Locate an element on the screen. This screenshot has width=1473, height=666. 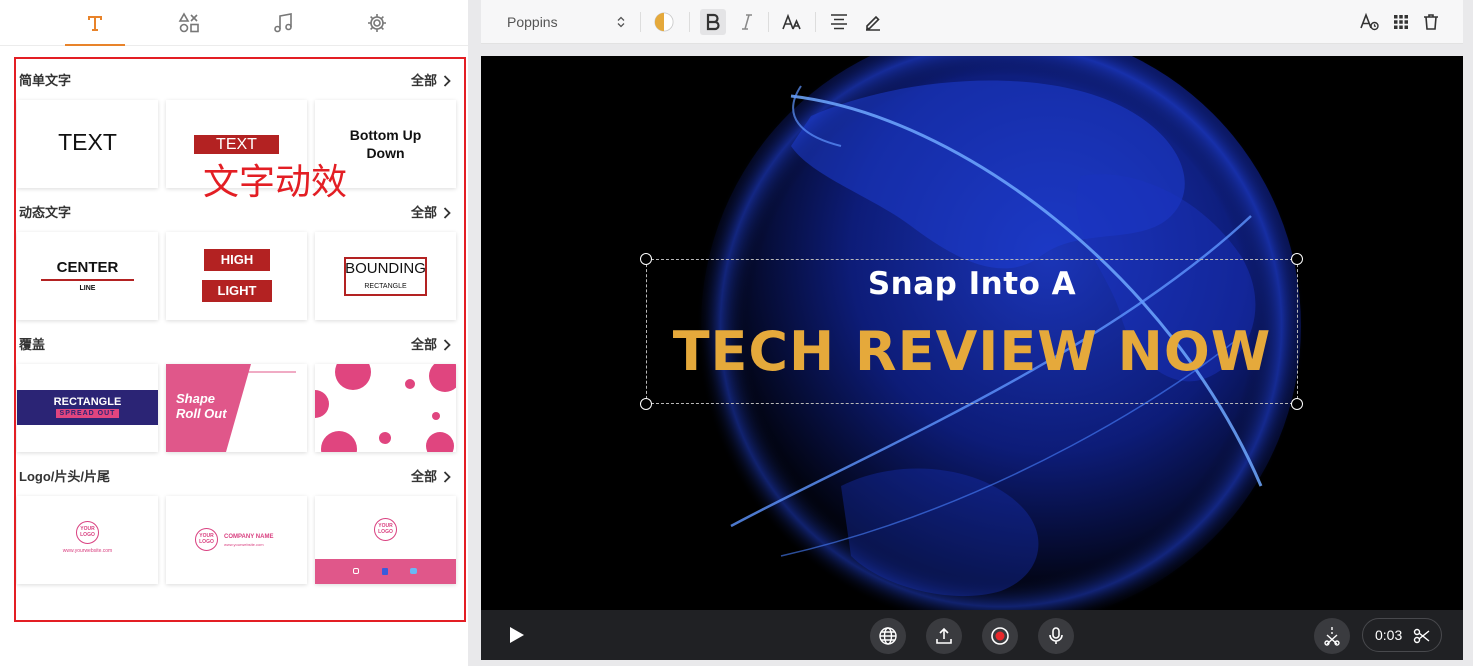
tab-elements is located at coordinates (189, 23).